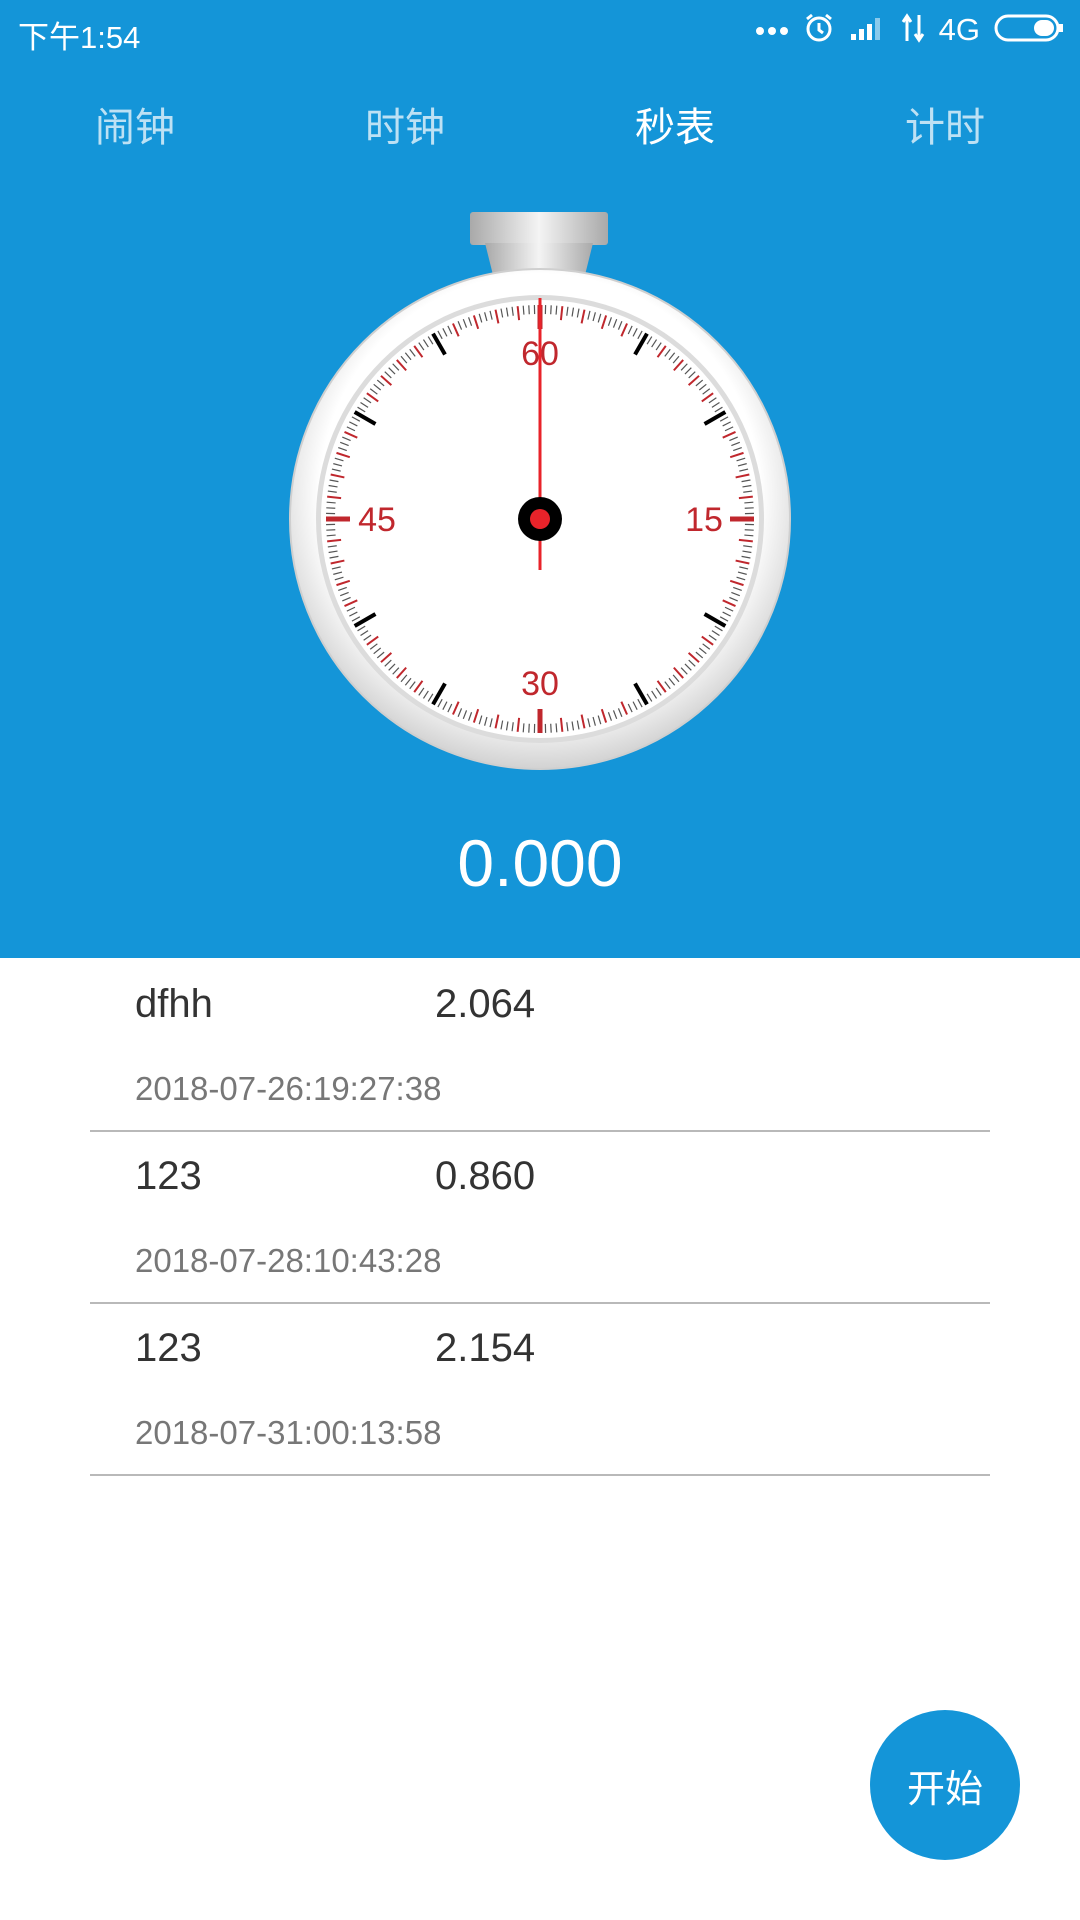 This screenshot has height=1920, width=1080. What do you see at coordinates (485, 1176) in the screenshot?
I see `record-value: 0.860` at bounding box center [485, 1176].